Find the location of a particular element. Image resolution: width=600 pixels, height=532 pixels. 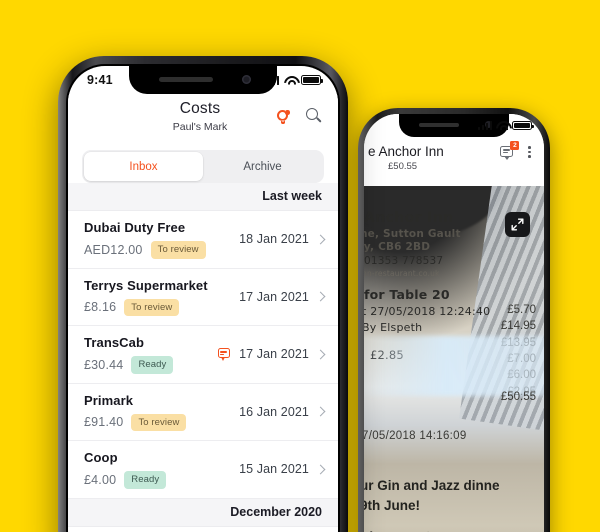

row-meta: 16 Jan 2021 is located at coordinates (282, 411).